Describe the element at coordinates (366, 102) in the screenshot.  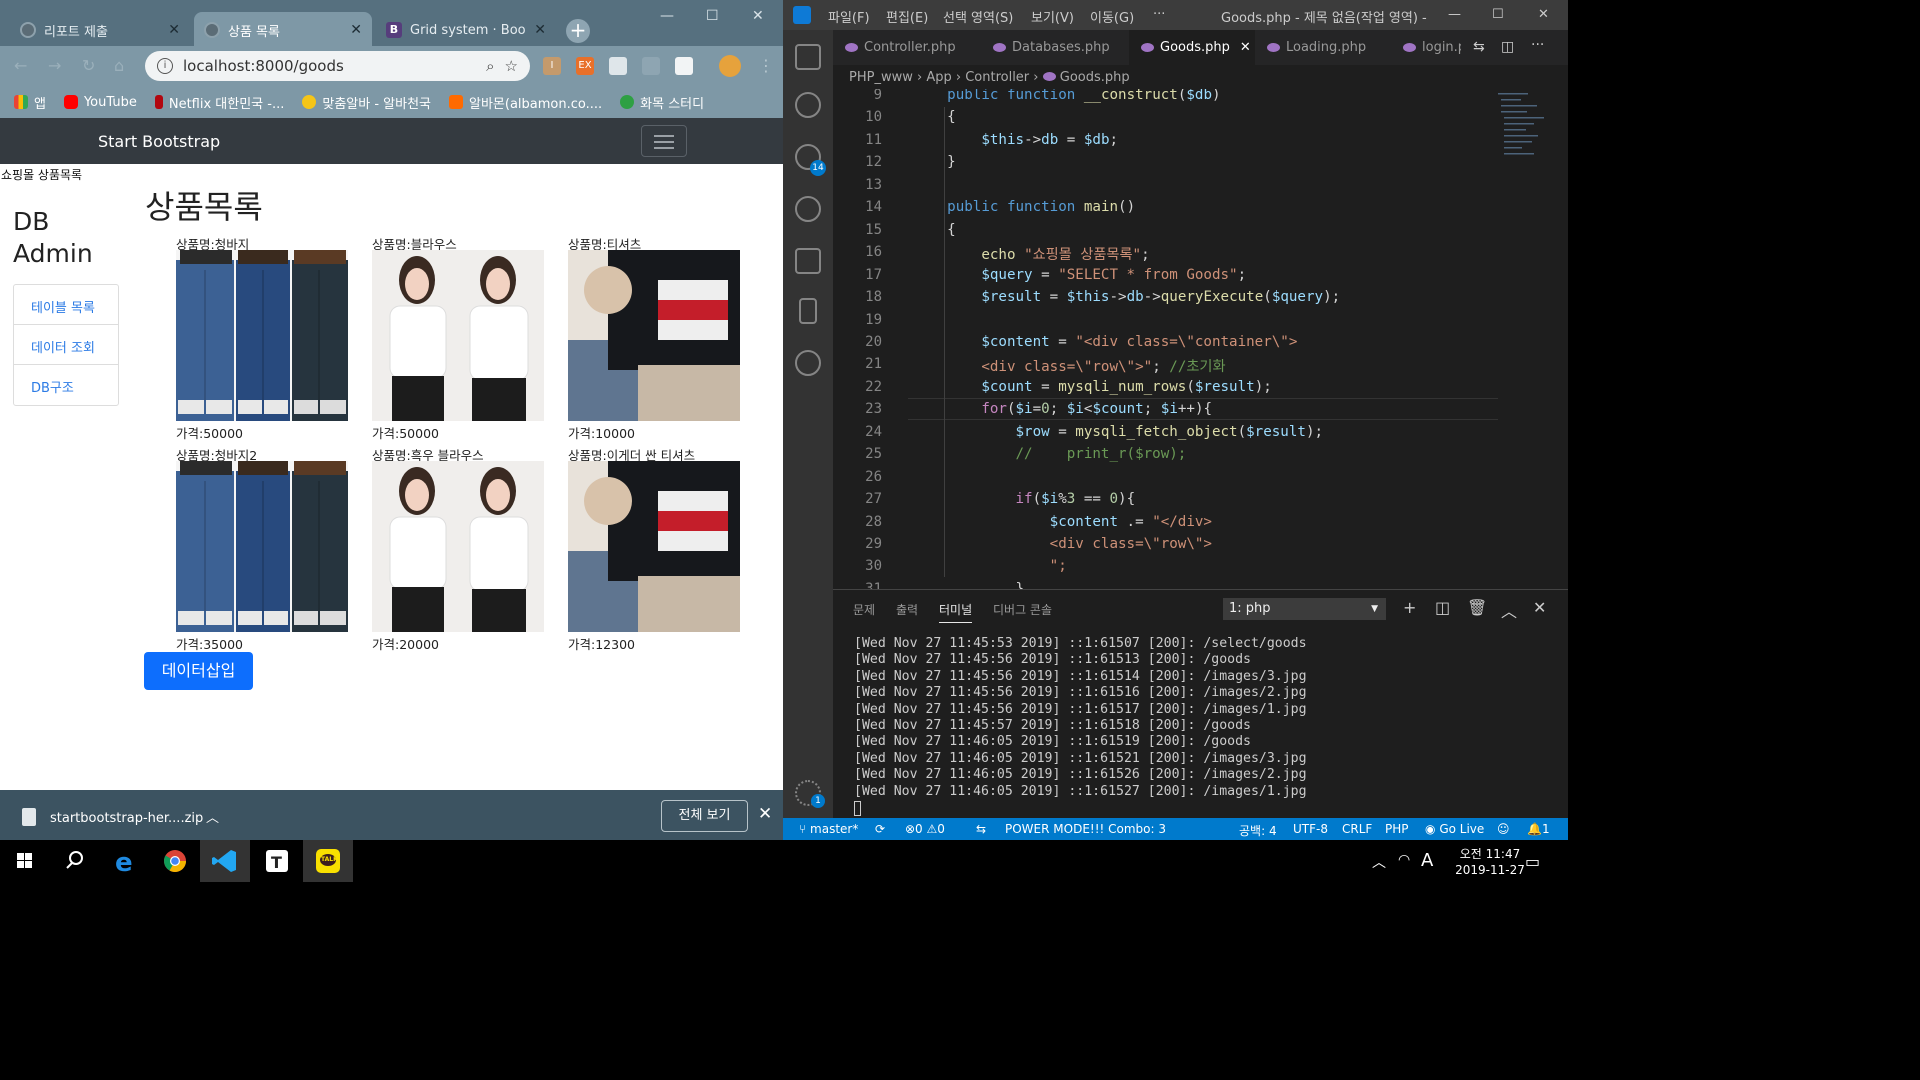
I see `bookmark-albachunkuk: 맞춤알바 - 알바천국` at that location.